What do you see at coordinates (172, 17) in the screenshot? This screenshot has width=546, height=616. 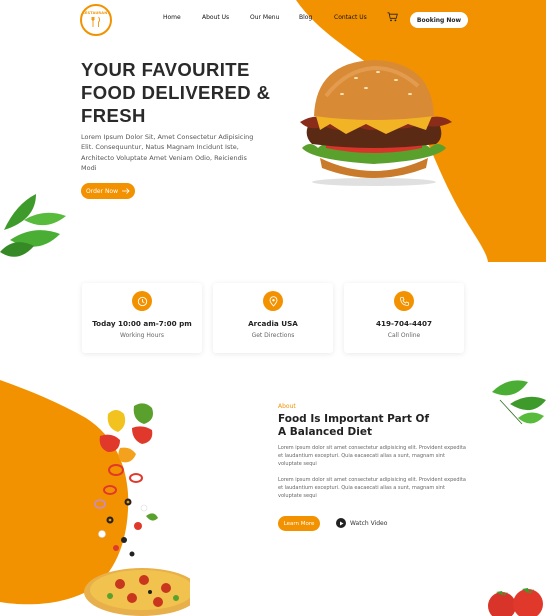 I see `nav-item-home: Home` at bounding box center [172, 17].